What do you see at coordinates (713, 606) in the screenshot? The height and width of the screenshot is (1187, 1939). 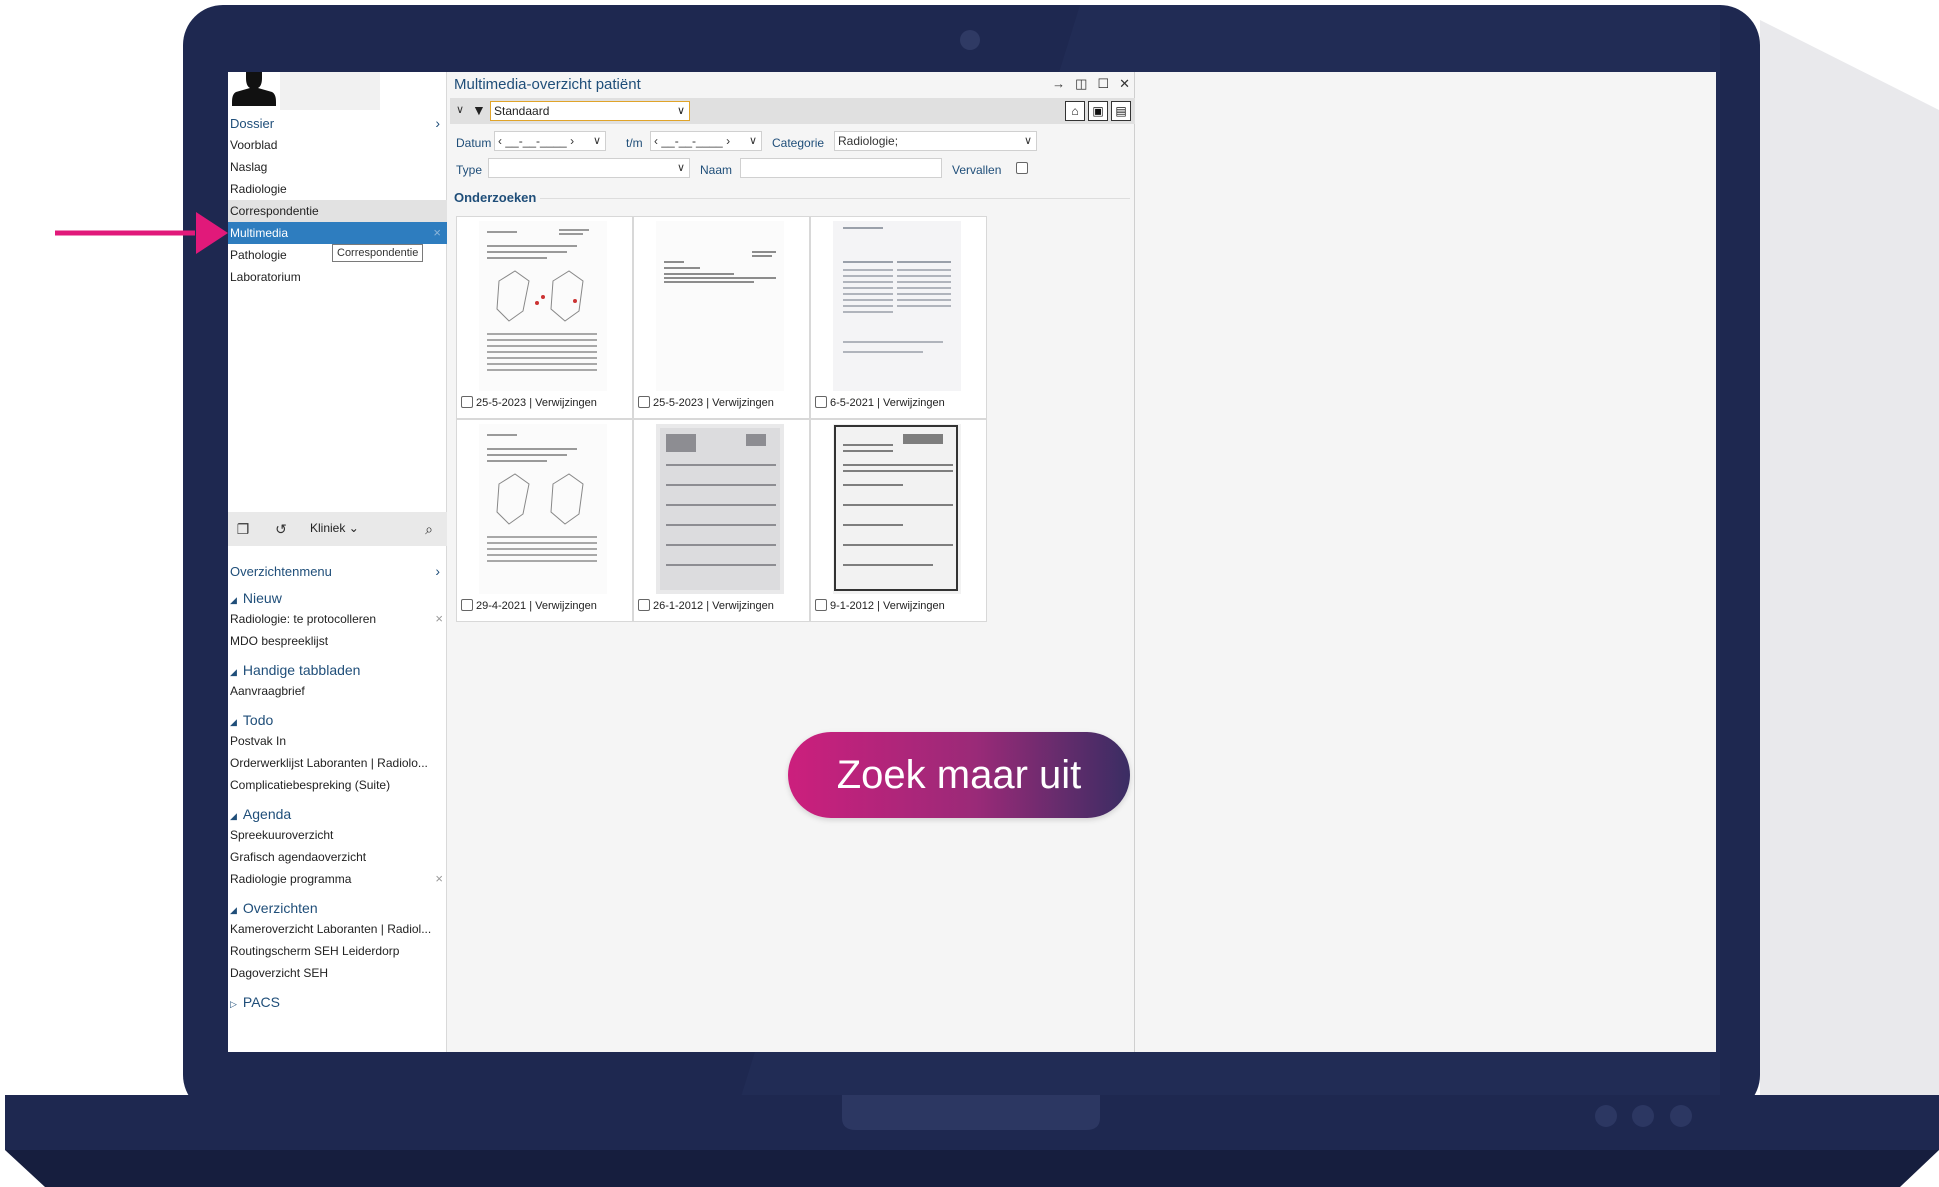 I see `document-label: 26-1-2012 | Verwijzingen` at bounding box center [713, 606].